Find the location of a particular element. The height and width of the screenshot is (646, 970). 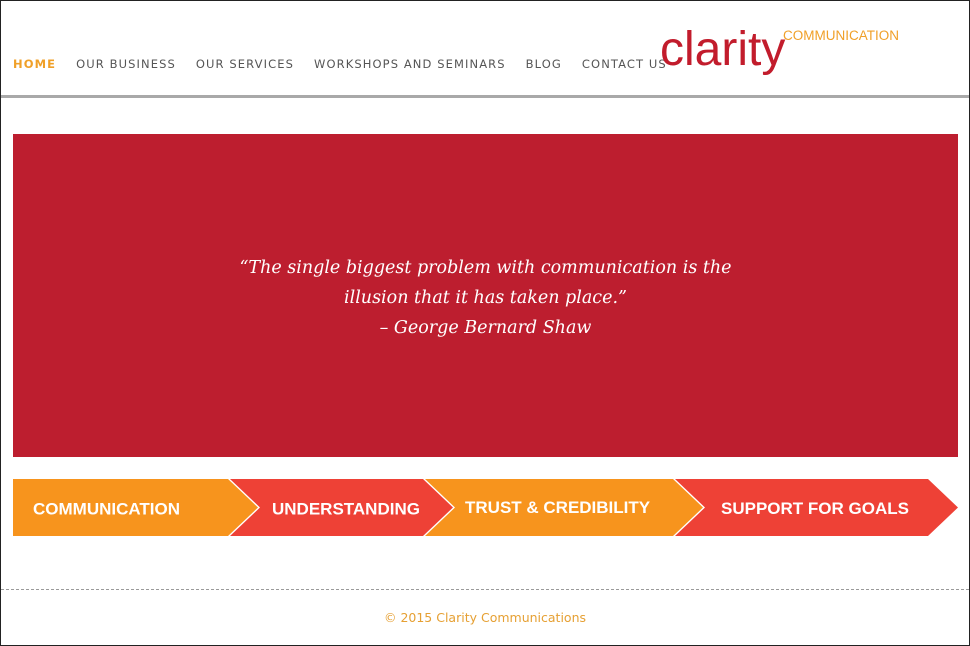

process-label-support: SUPPORT FOR GOALS is located at coordinates (815, 508).